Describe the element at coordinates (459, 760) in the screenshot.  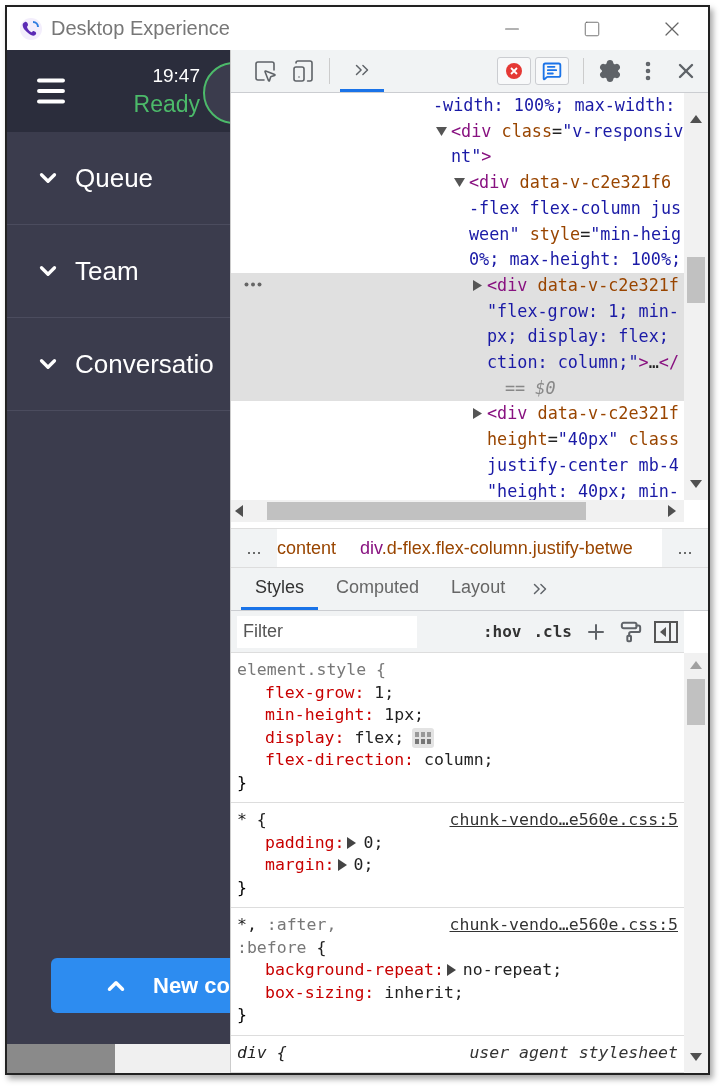
I see `property-value: column;` at that location.